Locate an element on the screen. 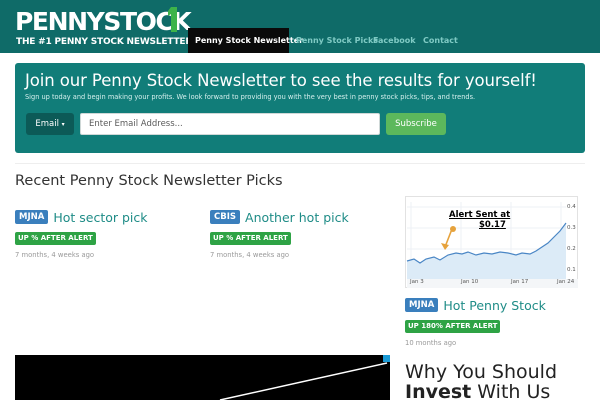 Image resolution: width=600 pixels, height=403 pixels. nav-item-contact: Contact is located at coordinates (442, 40).